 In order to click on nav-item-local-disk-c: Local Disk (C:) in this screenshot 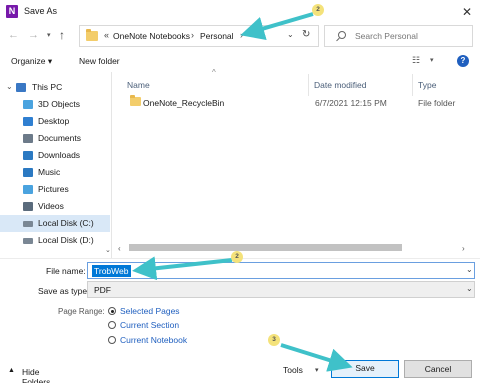, I will do `click(55, 223)`.